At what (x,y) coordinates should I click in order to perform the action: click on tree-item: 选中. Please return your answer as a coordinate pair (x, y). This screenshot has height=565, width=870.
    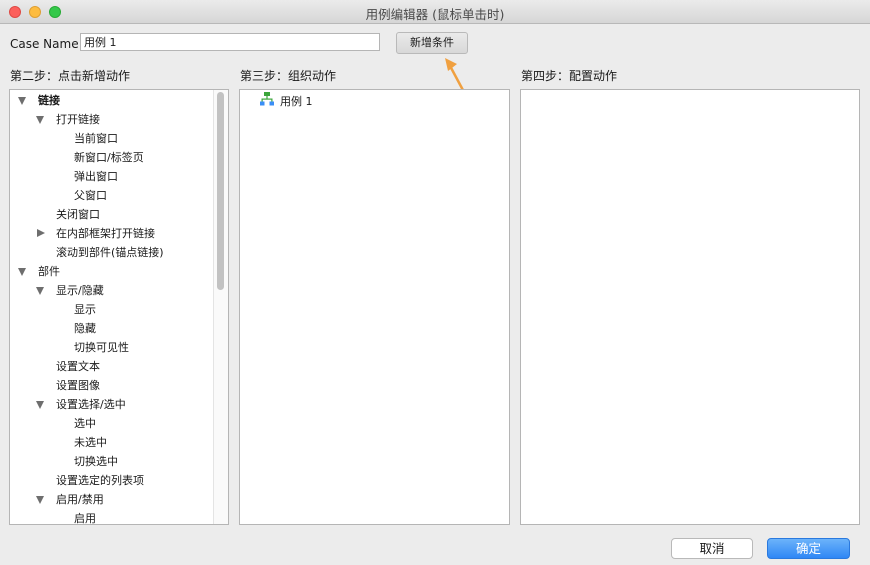
    Looking at the image, I should click on (85, 423).